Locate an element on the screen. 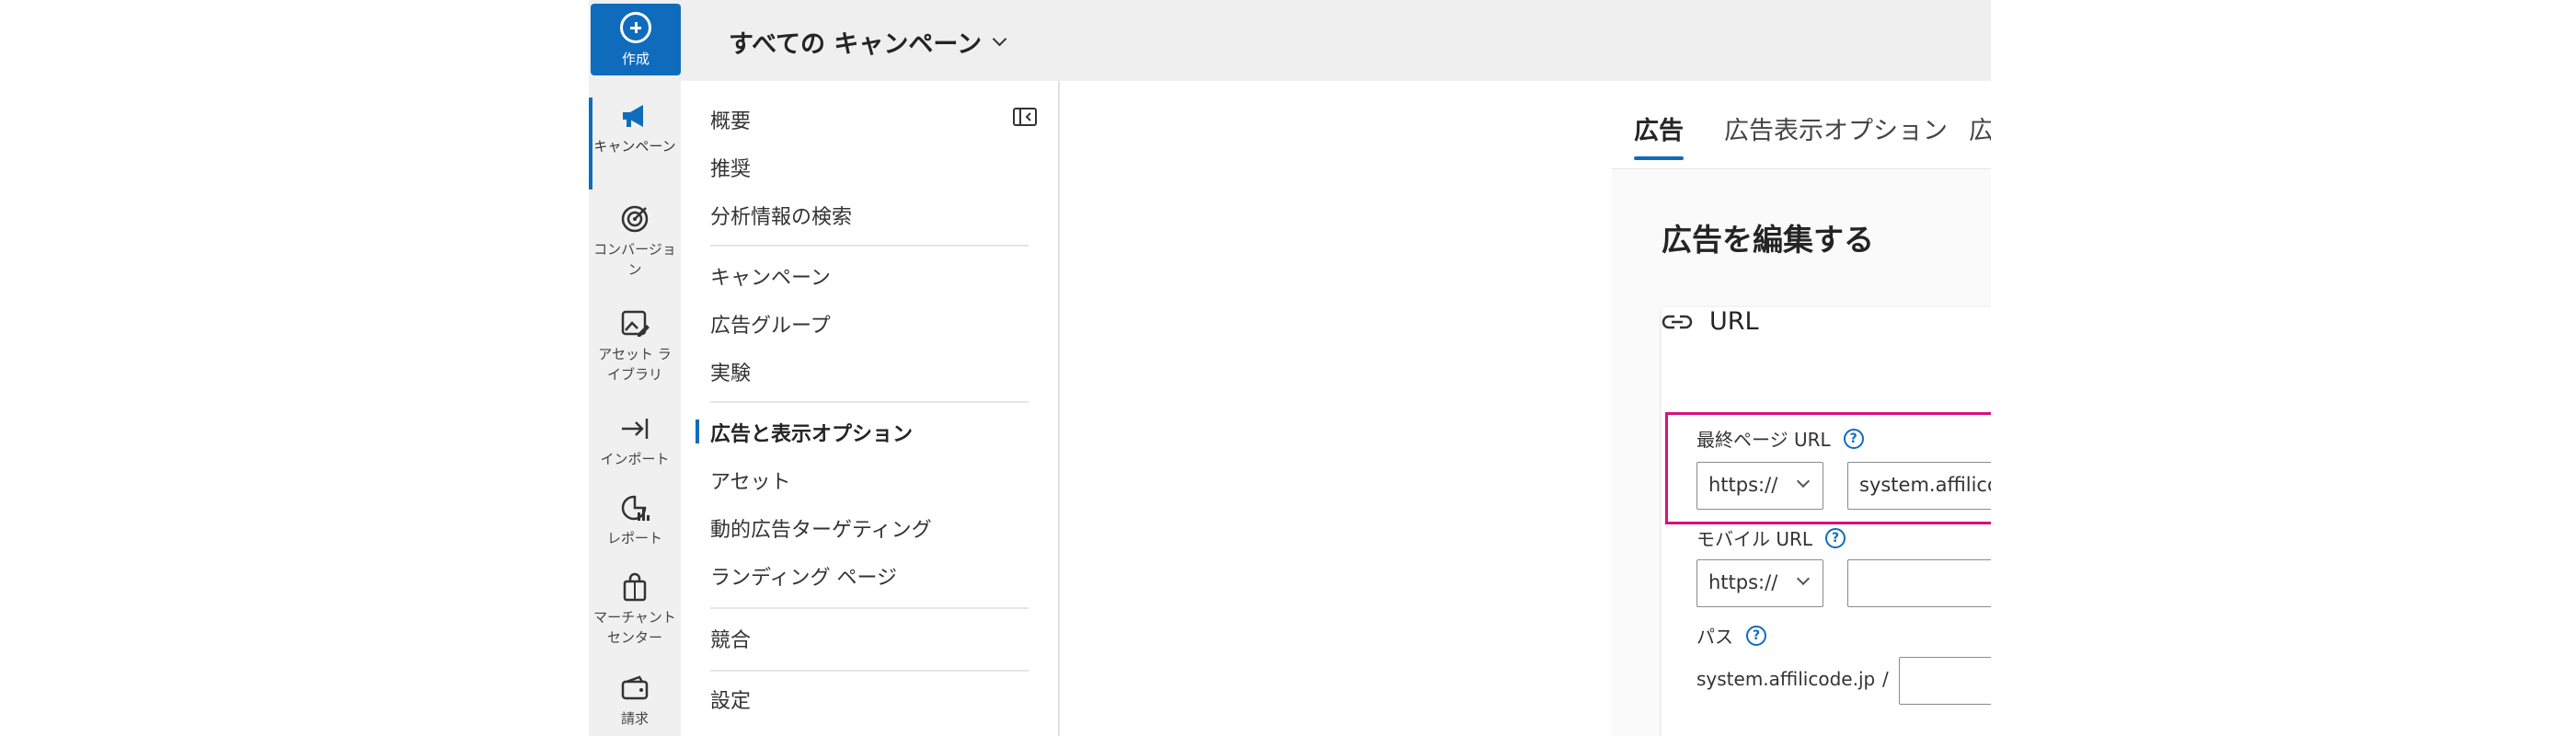 This screenshot has height=736, width=2576. nav-item-campaigns: キャンペーン is located at coordinates (770, 276).